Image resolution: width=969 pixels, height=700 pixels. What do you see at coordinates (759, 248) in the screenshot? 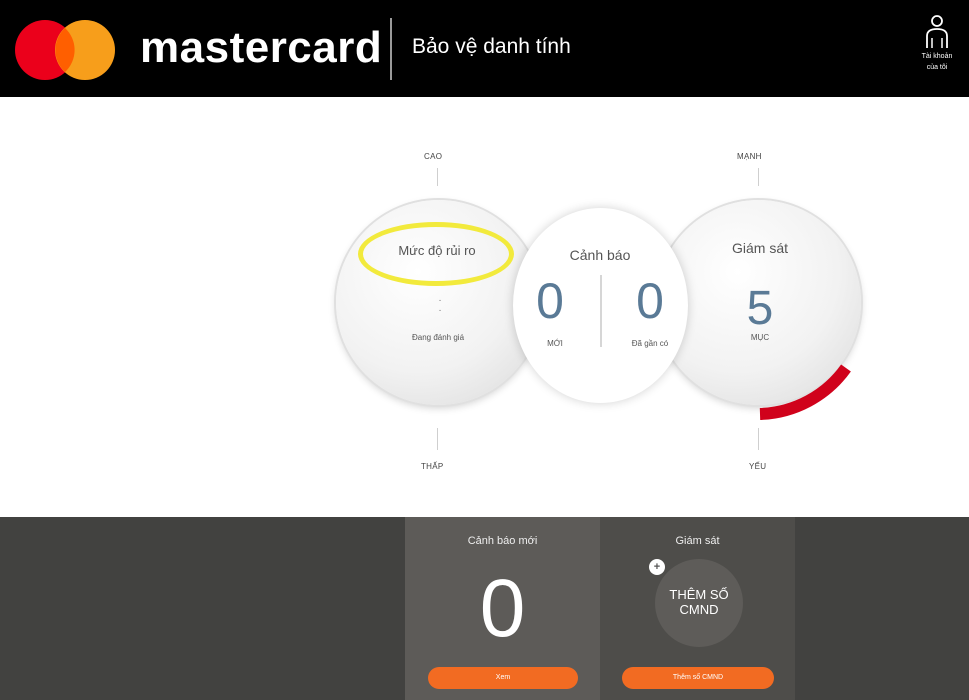
I see `monitor-title: Giám sát` at bounding box center [759, 248].